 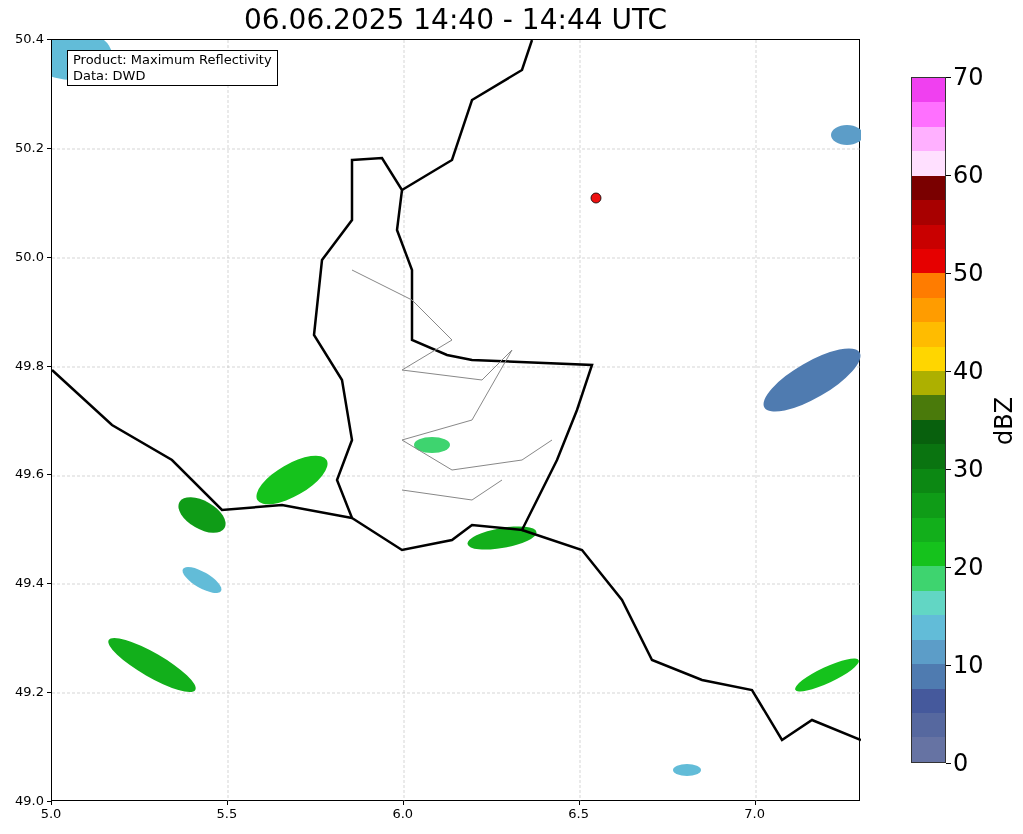 What do you see at coordinates (579, 814) in the screenshot?
I see `x-tick-label: 6.5` at bounding box center [579, 814].